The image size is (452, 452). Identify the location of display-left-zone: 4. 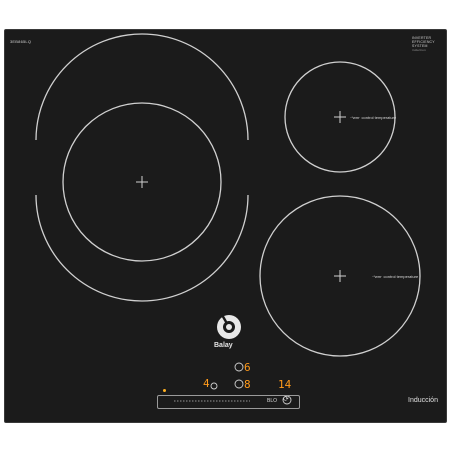
(206, 383).